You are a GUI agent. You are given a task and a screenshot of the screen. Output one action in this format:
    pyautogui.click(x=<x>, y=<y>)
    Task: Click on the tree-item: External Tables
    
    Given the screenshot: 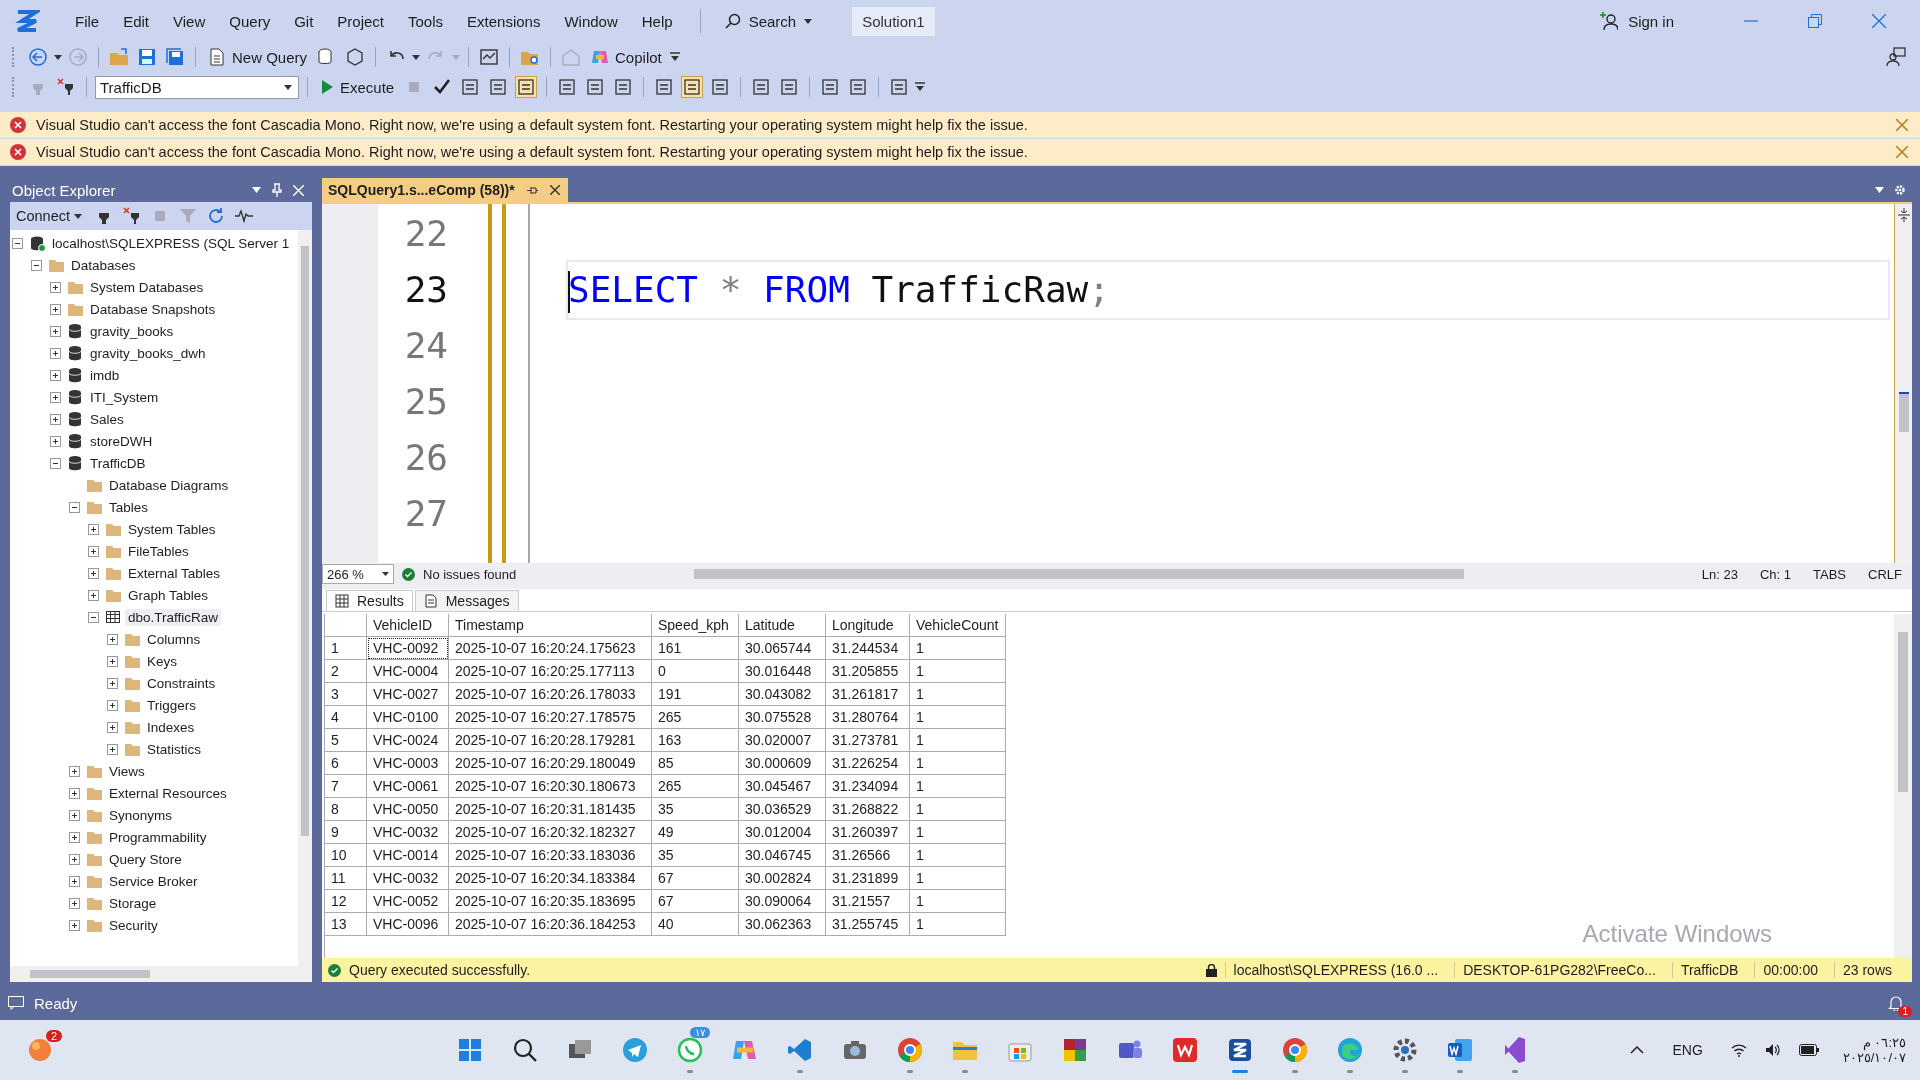 What is the action you would take?
    pyautogui.click(x=174, y=573)
    